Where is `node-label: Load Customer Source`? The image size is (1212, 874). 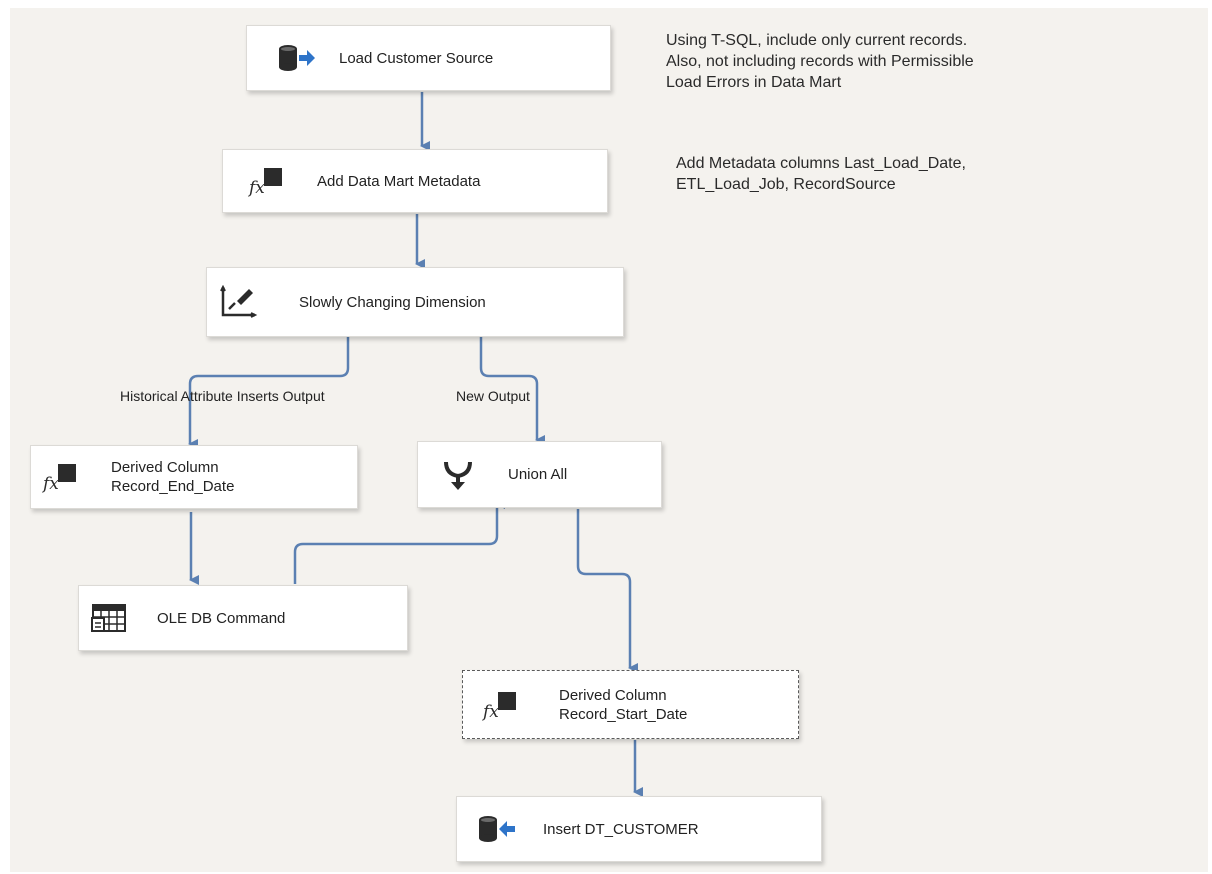 node-label: Load Customer Source is located at coordinates (416, 58).